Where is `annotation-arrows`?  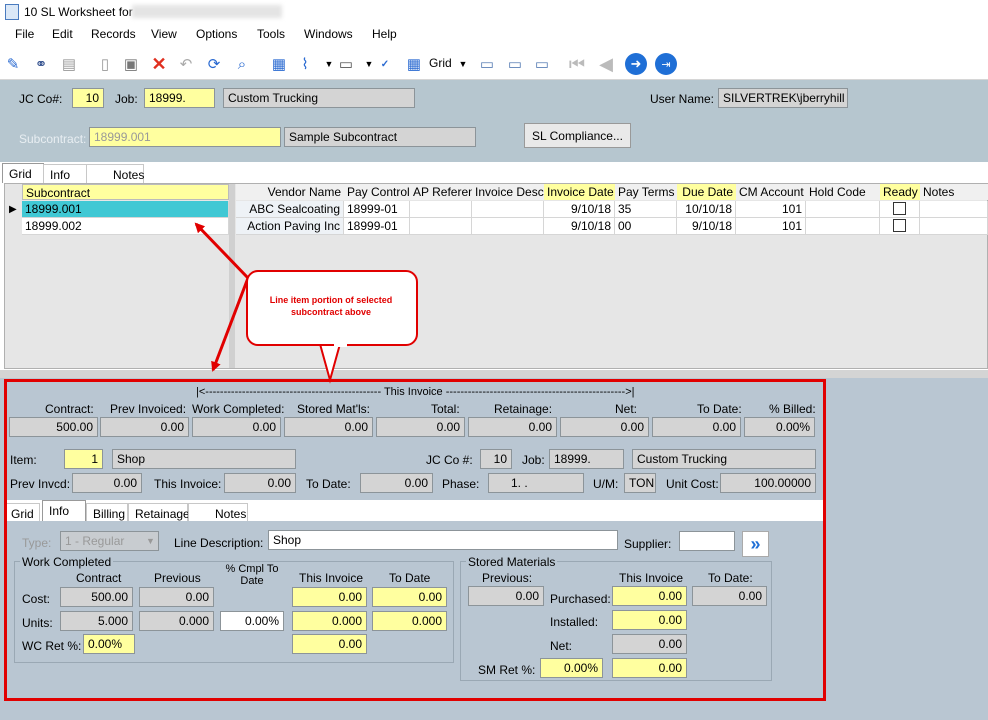 annotation-arrows is located at coordinates (267, 303).